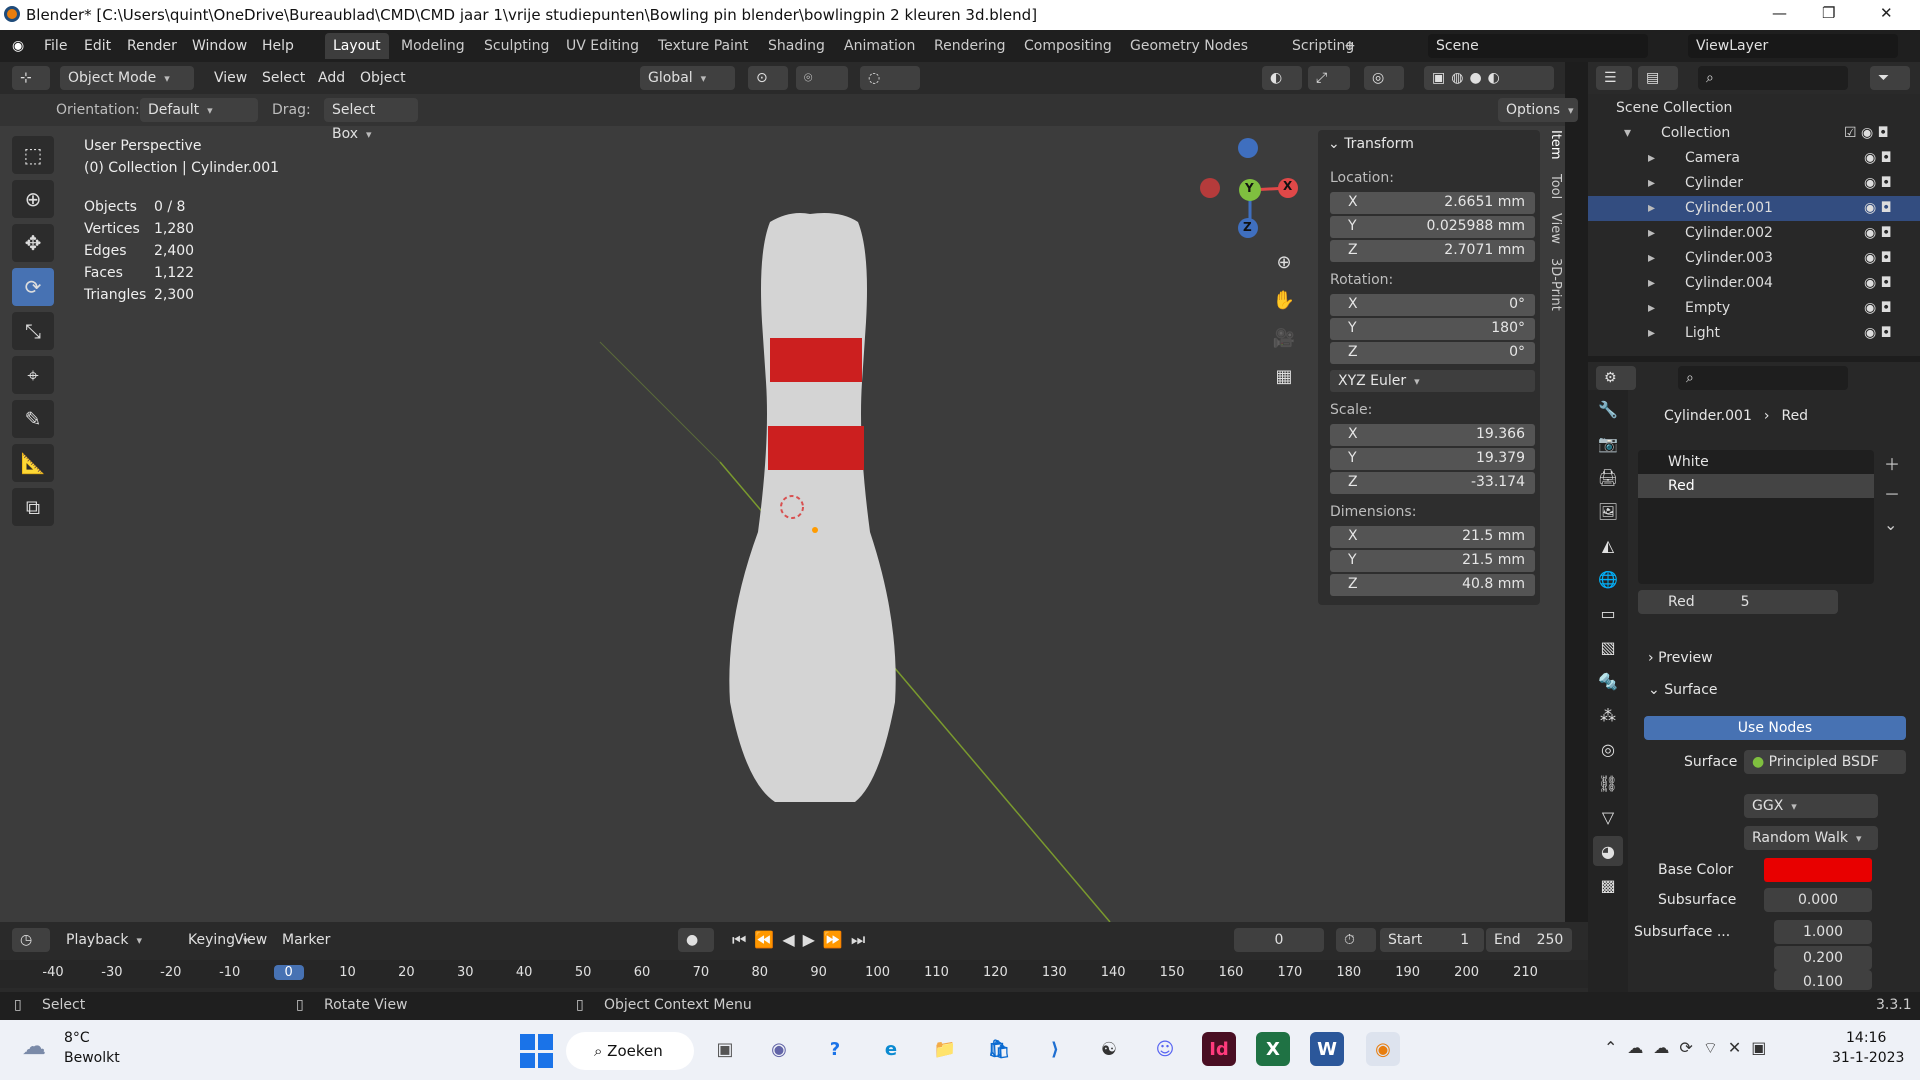 This screenshot has height=1080, width=1920. I want to click on menu-timeline-view: View, so click(250, 940).